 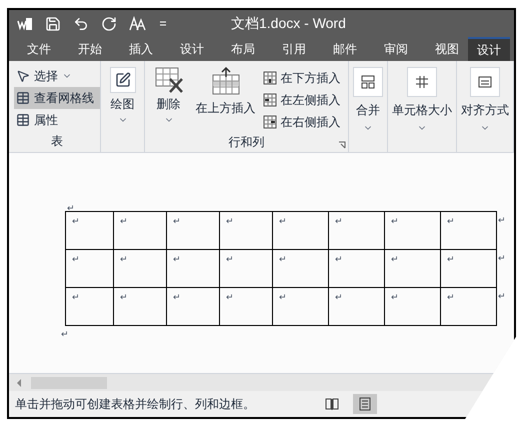 I want to click on page-icon, so click(x=365, y=404).